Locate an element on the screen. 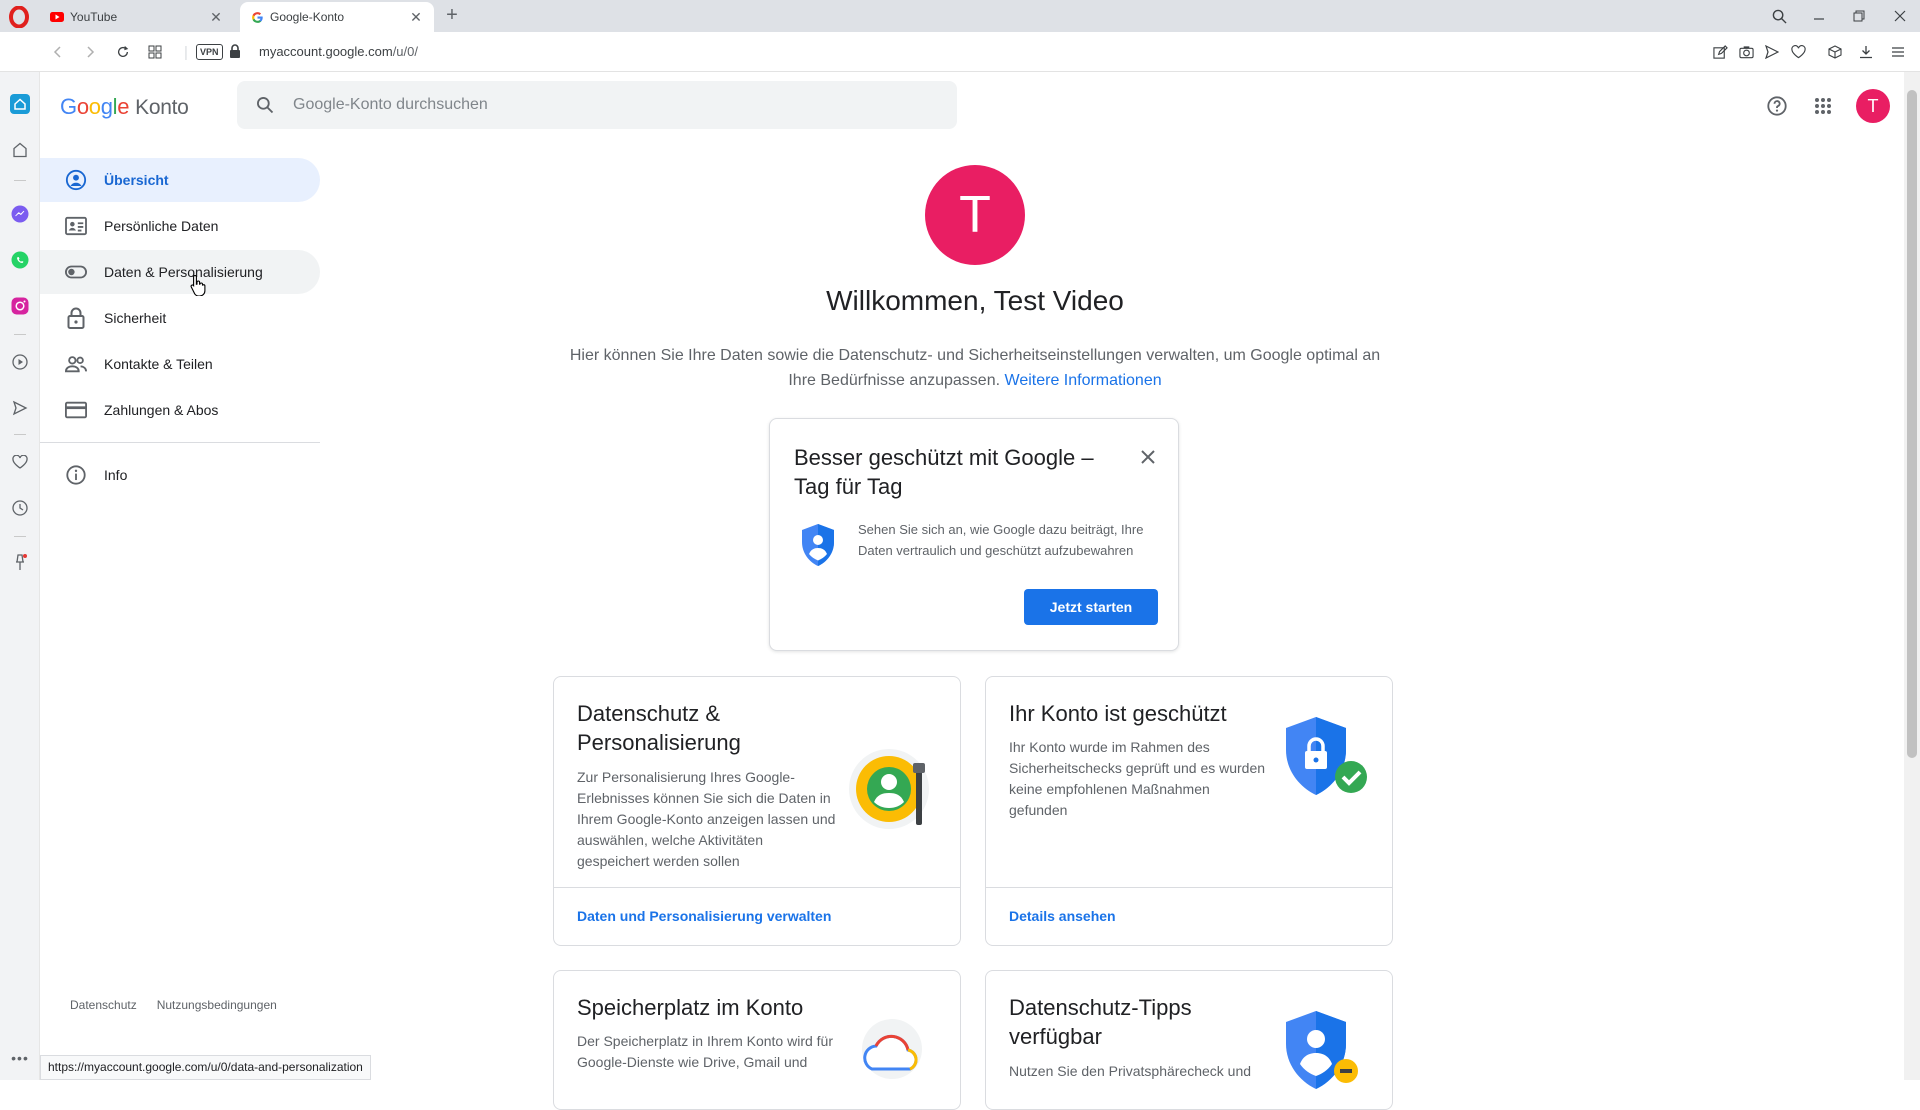 This screenshot has height=1110, width=1920. toggle-icon is located at coordinates (76, 272).